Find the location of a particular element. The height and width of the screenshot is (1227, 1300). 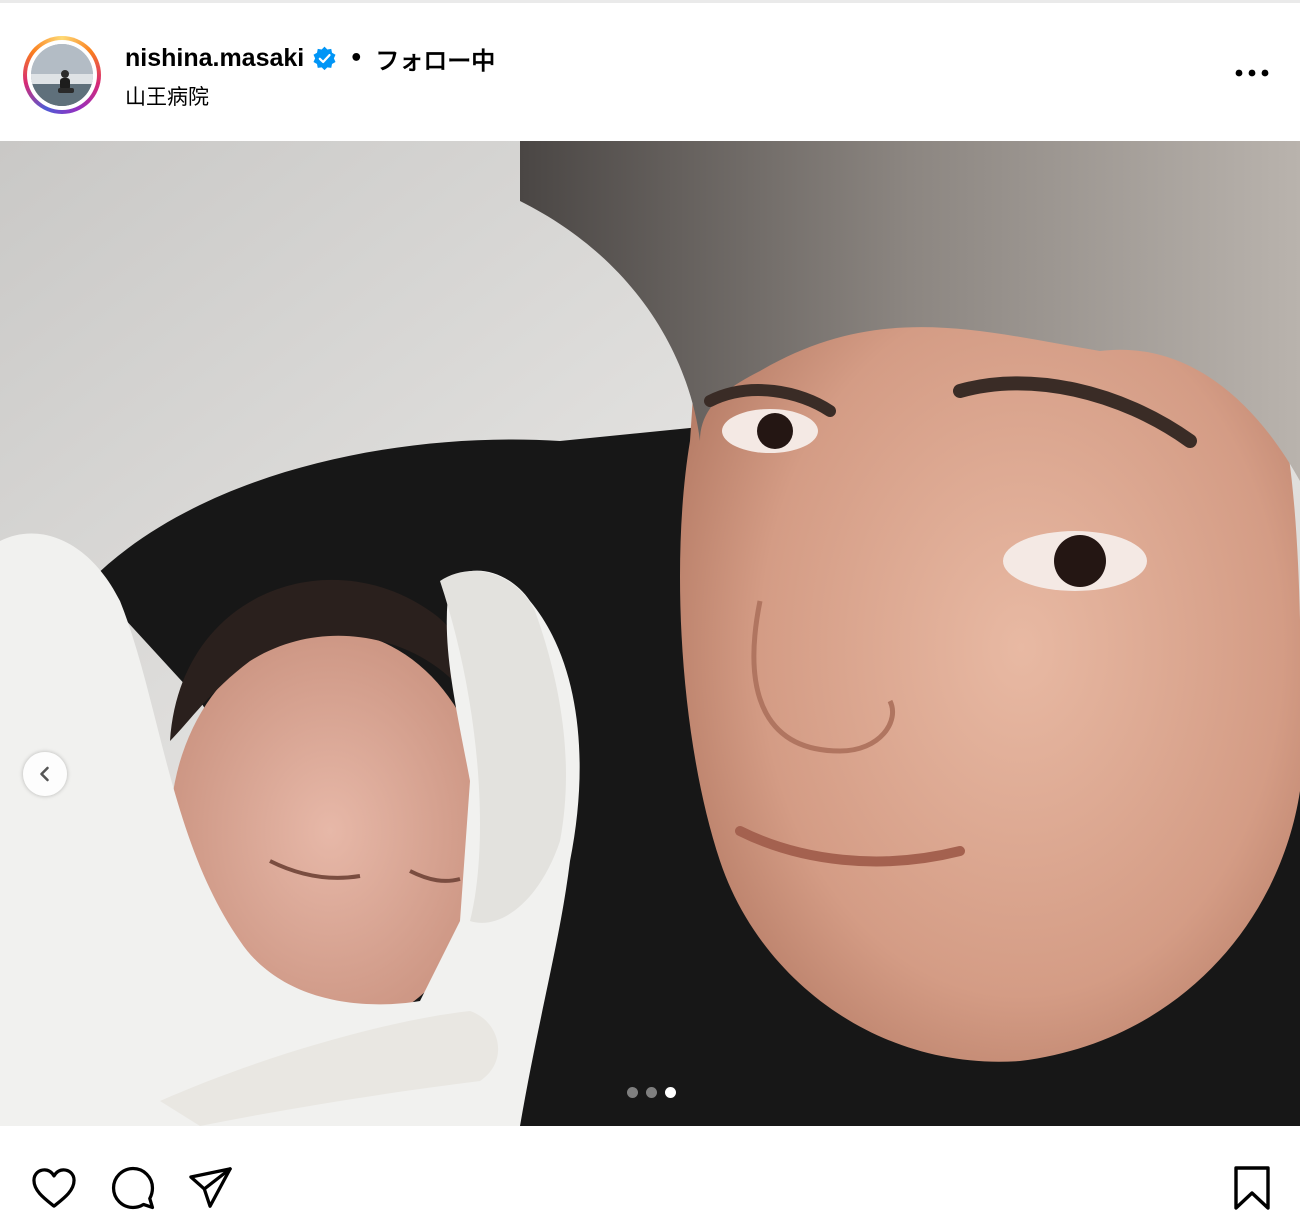

more-options-icon is located at coordinates (1252, 73).